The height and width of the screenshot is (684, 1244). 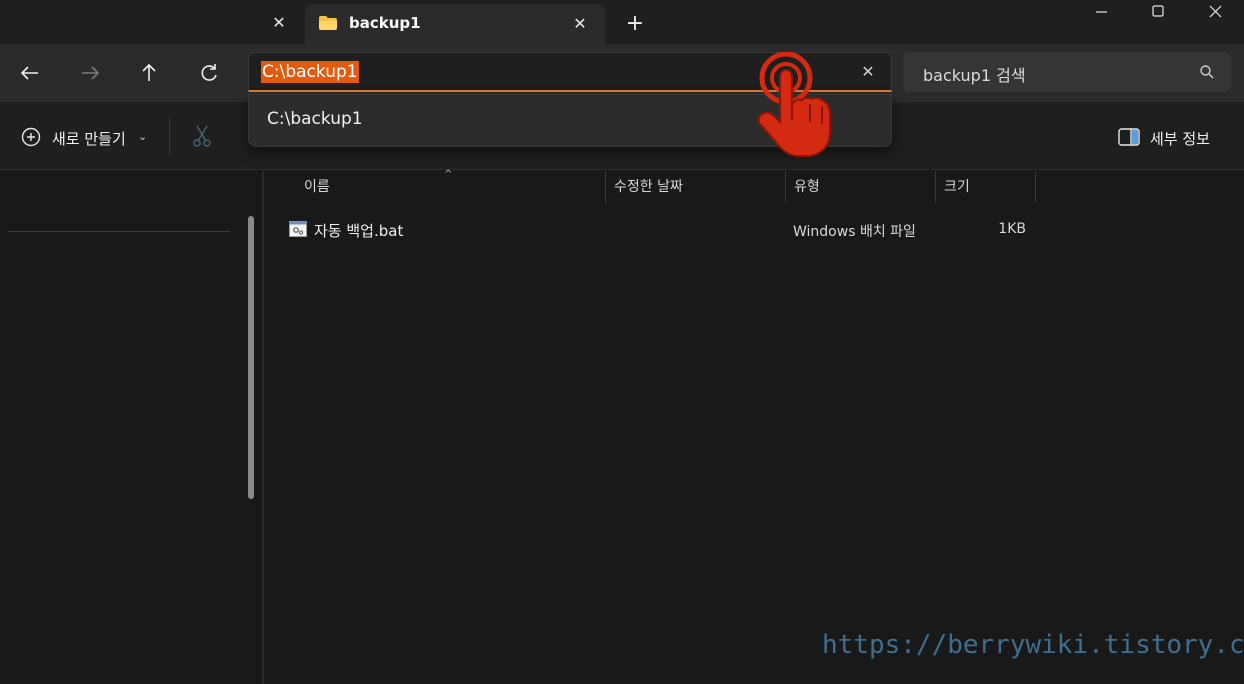 What do you see at coordinates (648, 187) in the screenshot?
I see `column-header-modified: 수정한 날짜` at bounding box center [648, 187].